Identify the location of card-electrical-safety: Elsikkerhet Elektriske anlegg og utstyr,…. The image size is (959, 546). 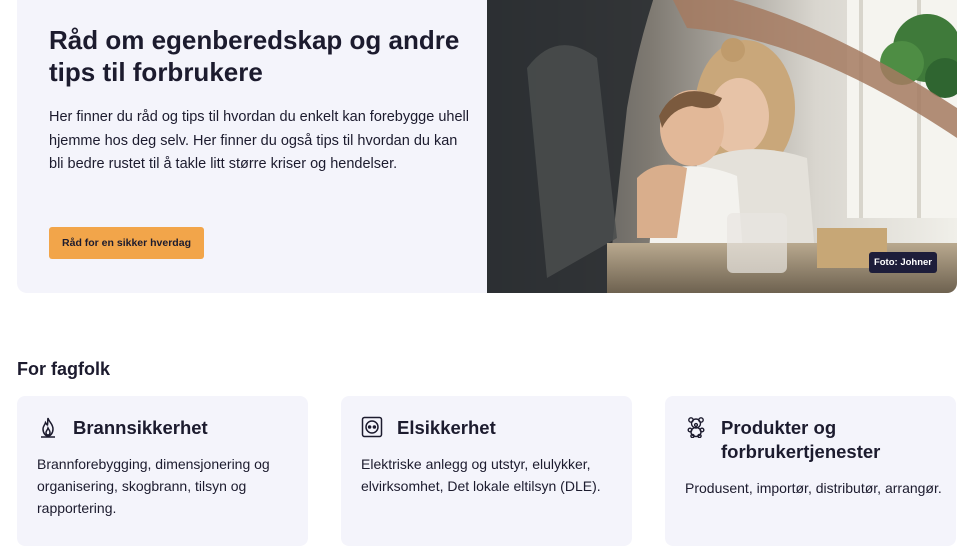
(486, 471).